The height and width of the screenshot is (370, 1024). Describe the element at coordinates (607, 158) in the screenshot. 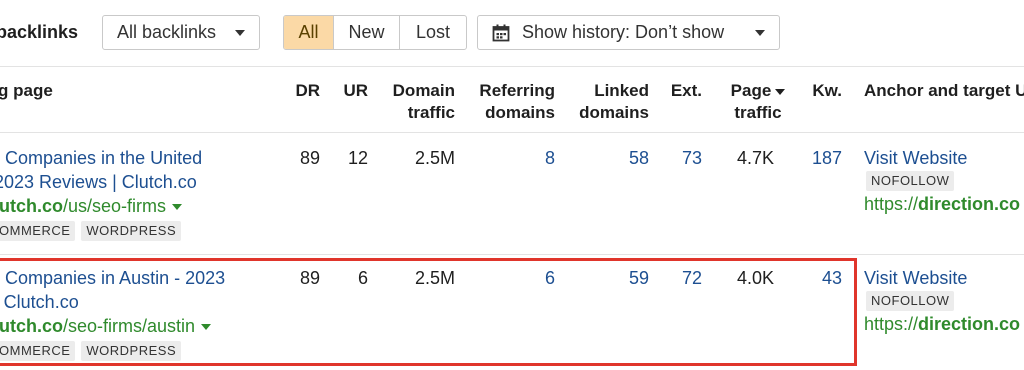

I see `cell-linked-domains: 58` at that location.